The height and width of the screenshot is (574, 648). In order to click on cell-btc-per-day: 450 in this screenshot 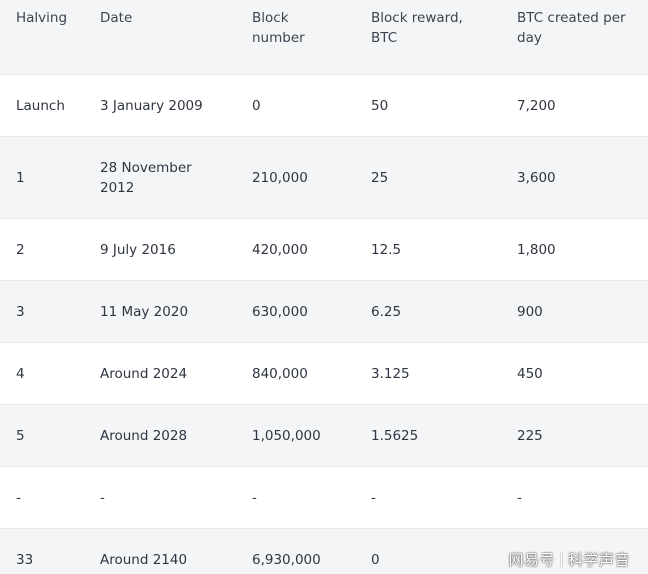, I will do `click(530, 373)`.